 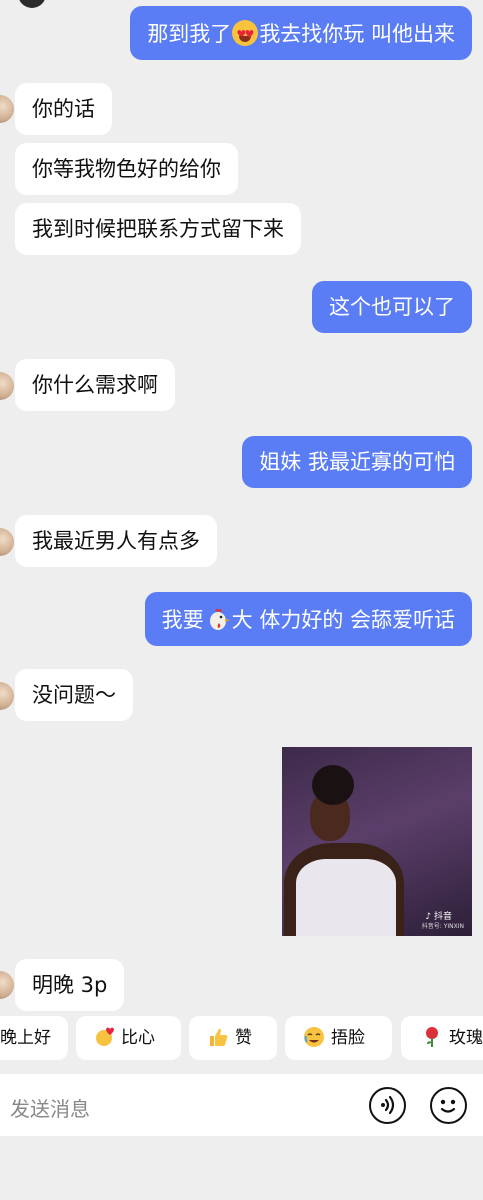 What do you see at coordinates (189, 34) in the screenshot?
I see `message-text: 那到我了` at bounding box center [189, 34].